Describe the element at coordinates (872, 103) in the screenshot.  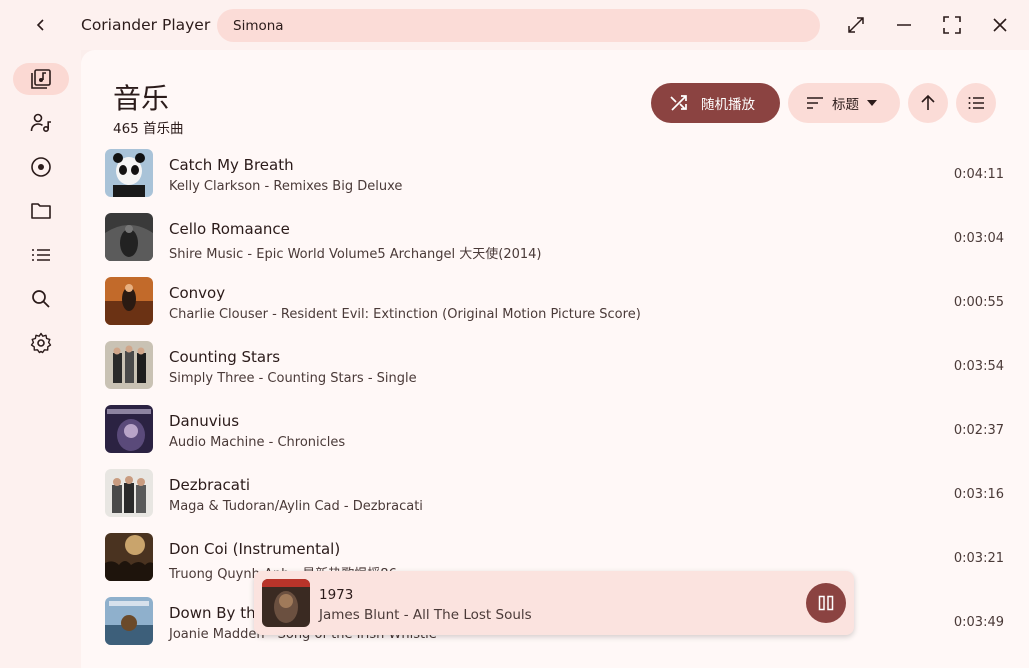
I see `chevron-down-icon` at that location.